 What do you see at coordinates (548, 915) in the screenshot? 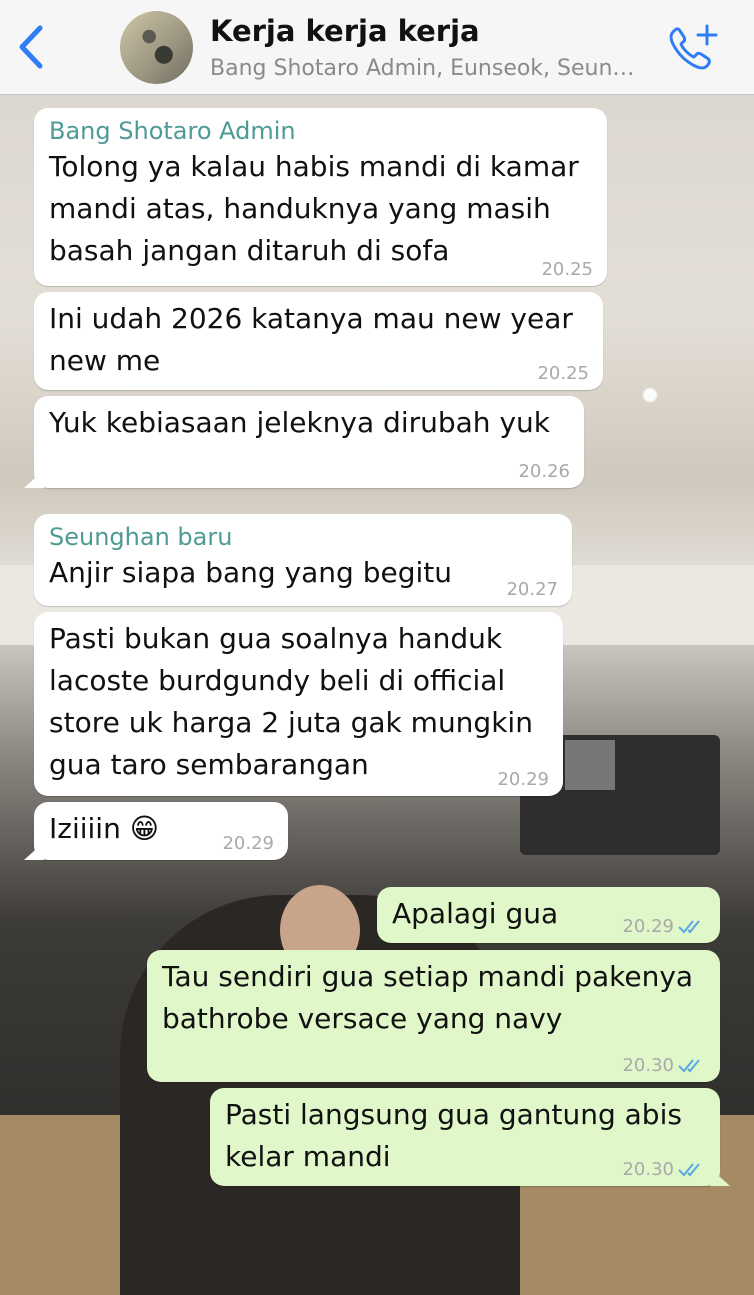
I see `message-bubble: Apalagi gua 20.29` at bounding box center [548, 915].